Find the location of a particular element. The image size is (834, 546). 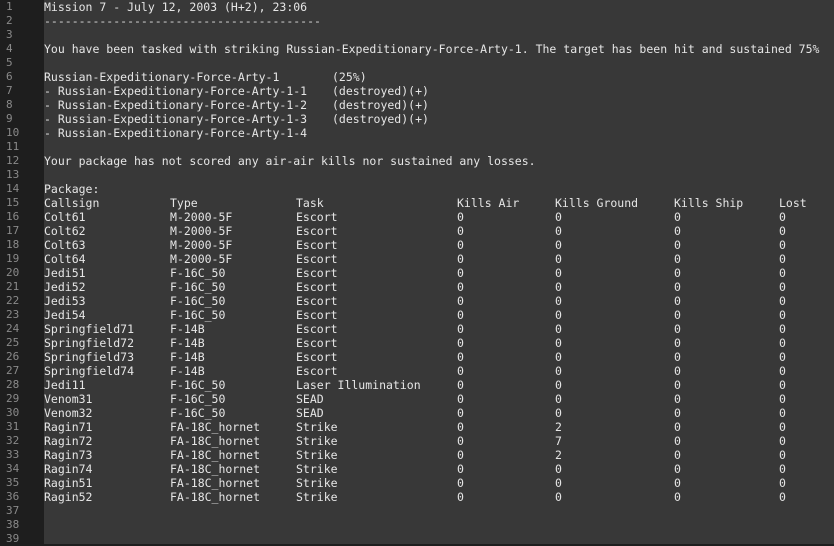

cell-callsign: Ragin71 is located at coordinates (68, 427).